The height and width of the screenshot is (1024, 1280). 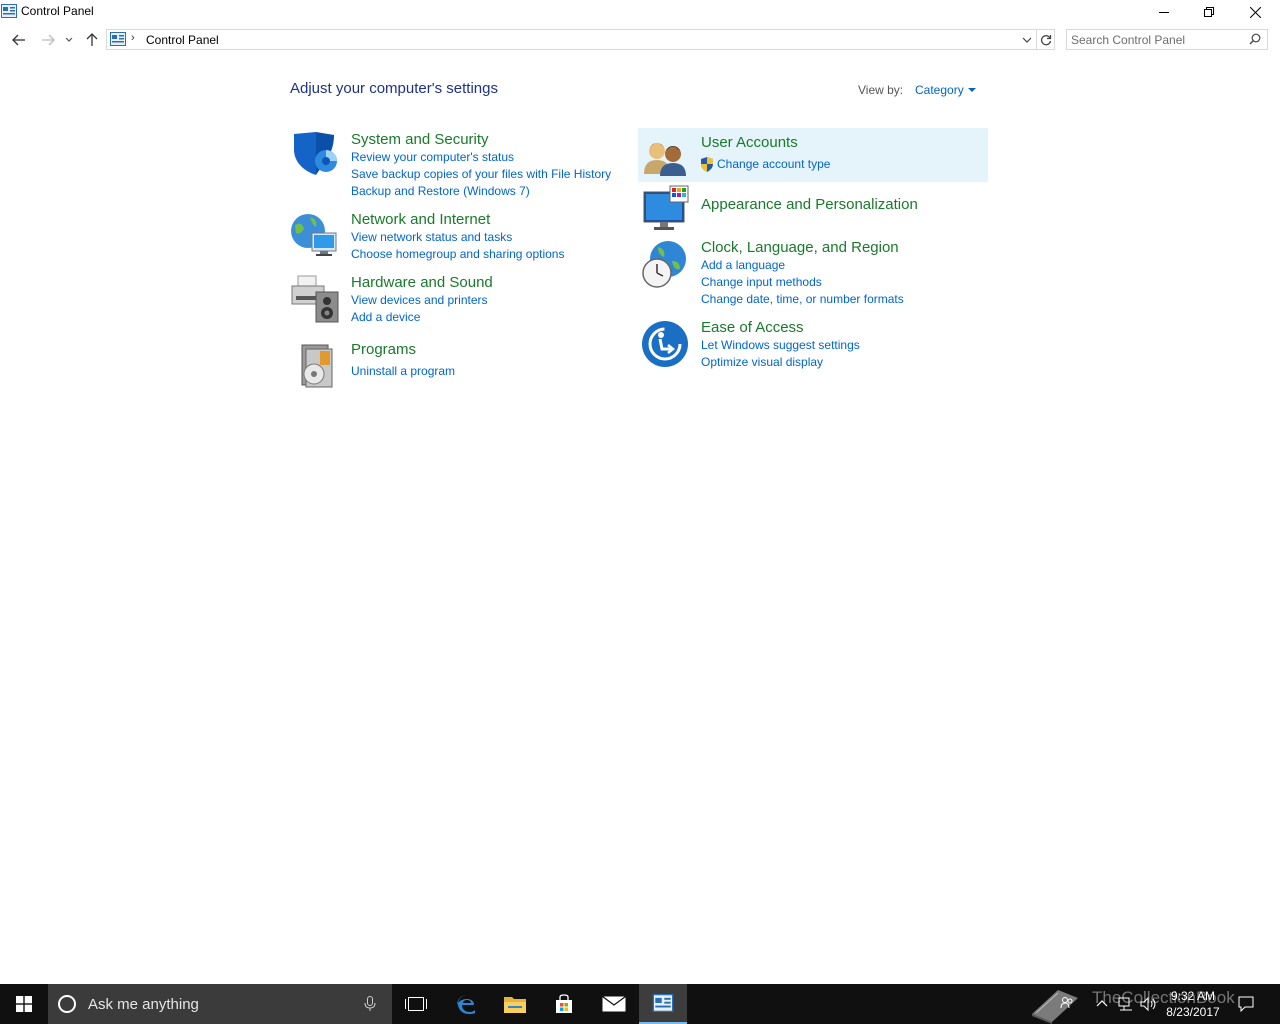 I want to click on arrow-right-icon, so click(x=48, y=40).